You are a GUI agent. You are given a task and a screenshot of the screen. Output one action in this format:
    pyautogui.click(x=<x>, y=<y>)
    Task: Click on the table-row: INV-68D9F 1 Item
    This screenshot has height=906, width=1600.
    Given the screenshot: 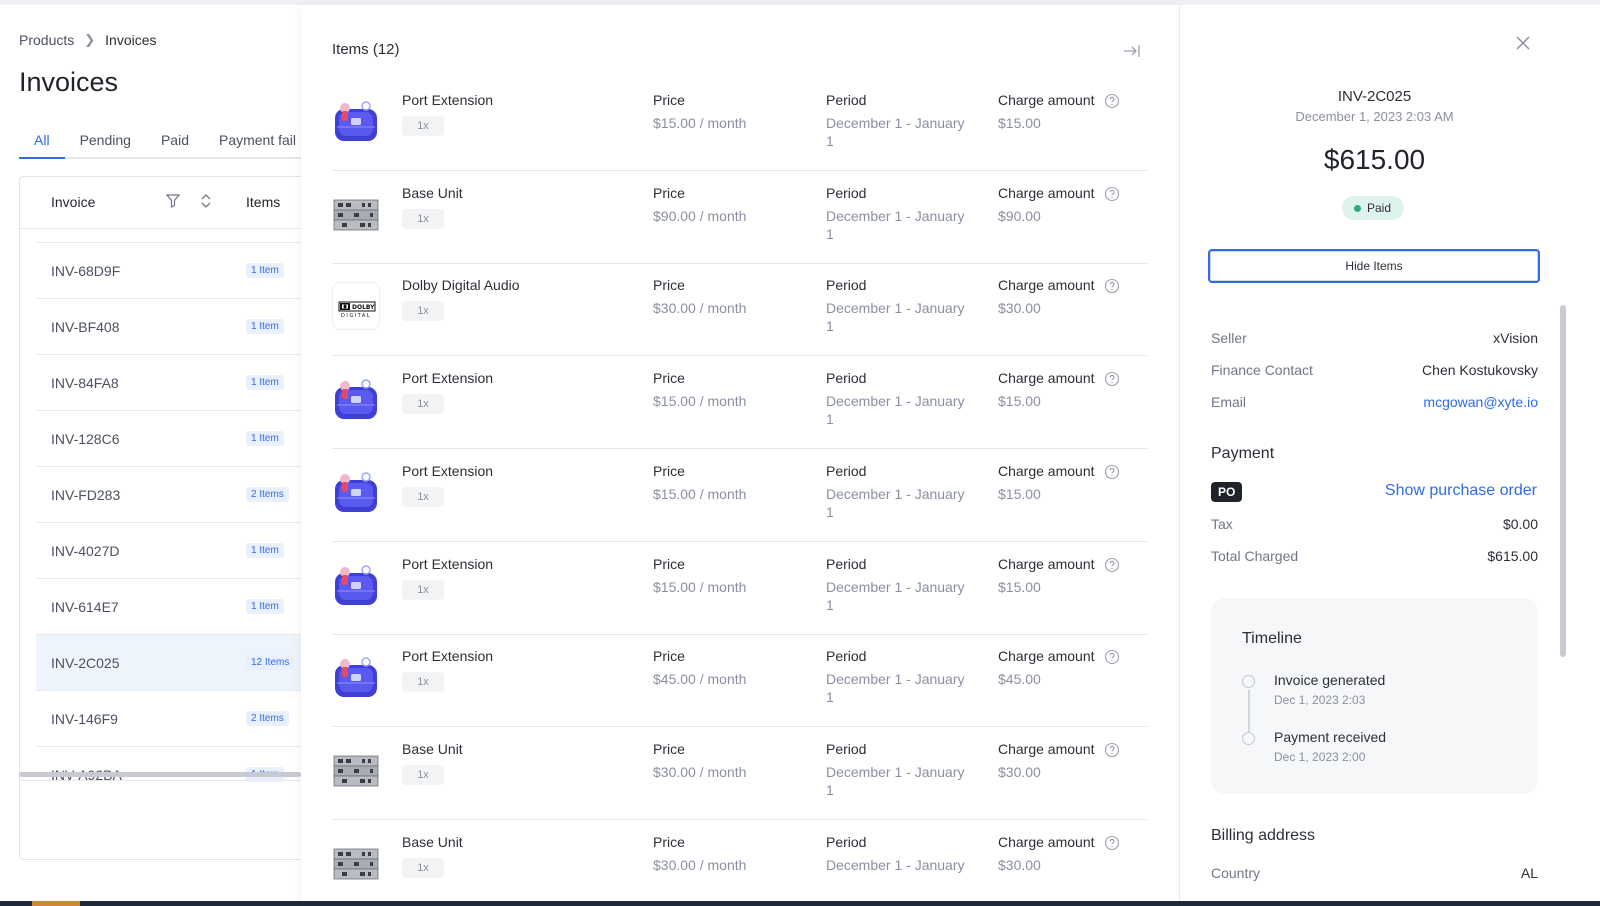 What is the action you would take?
    pyautogui.click(x=177, y=270)
    